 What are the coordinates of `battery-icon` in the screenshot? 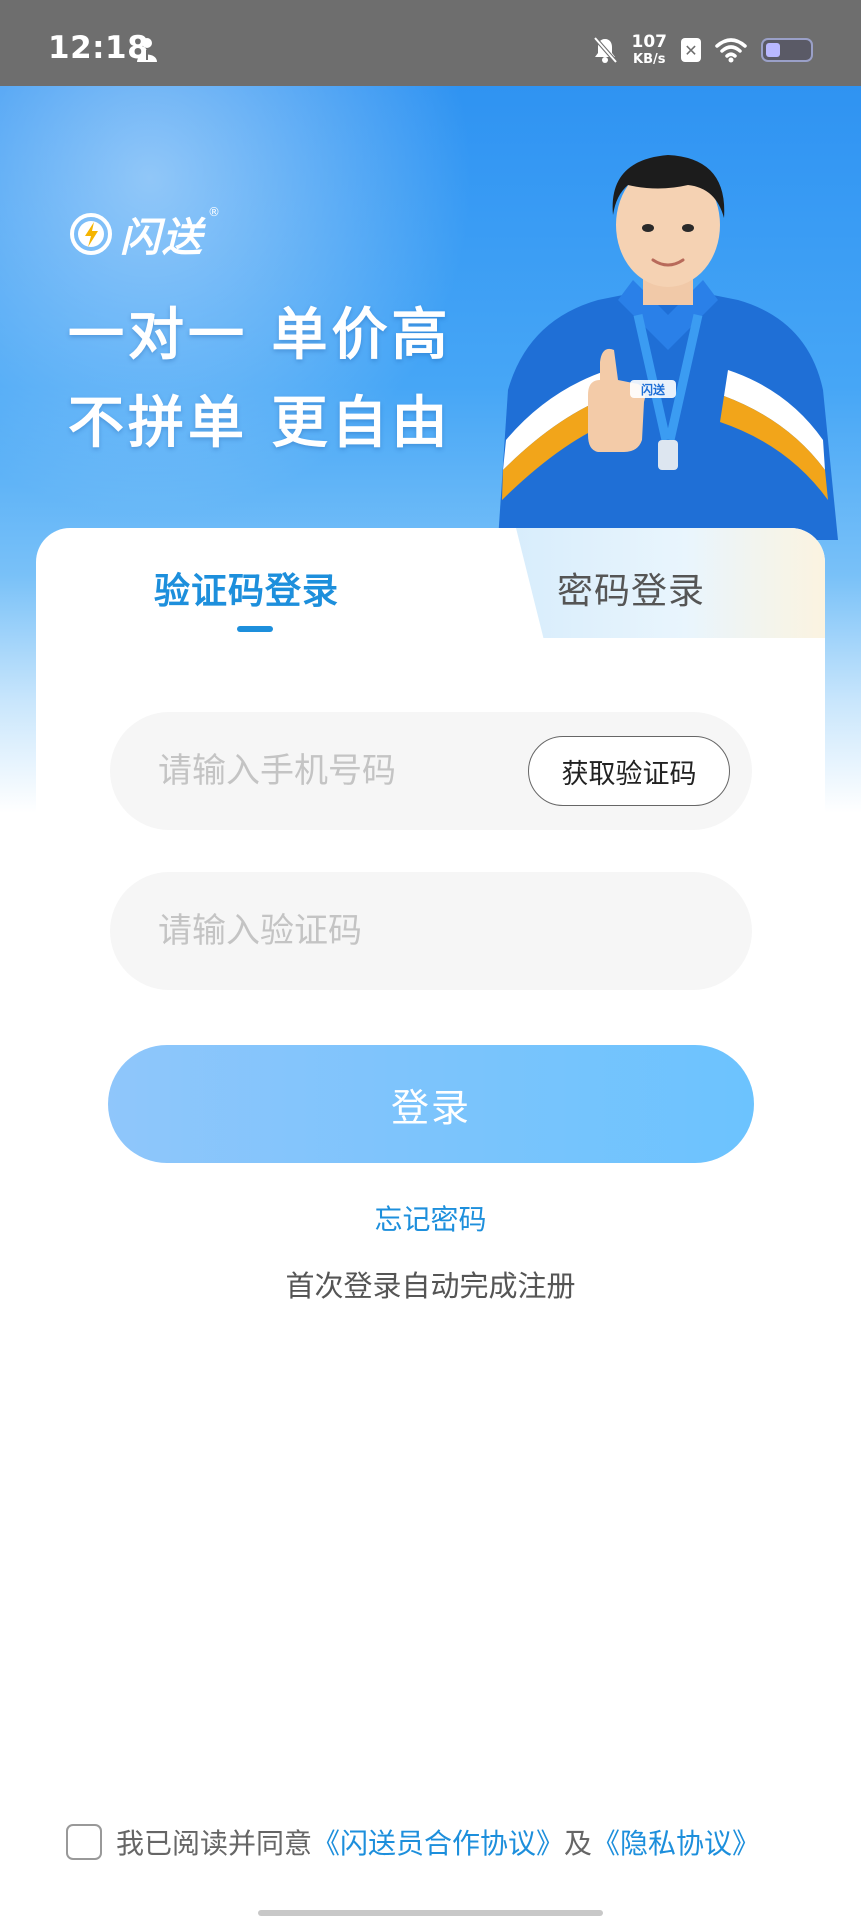 It's located at (787, 50).